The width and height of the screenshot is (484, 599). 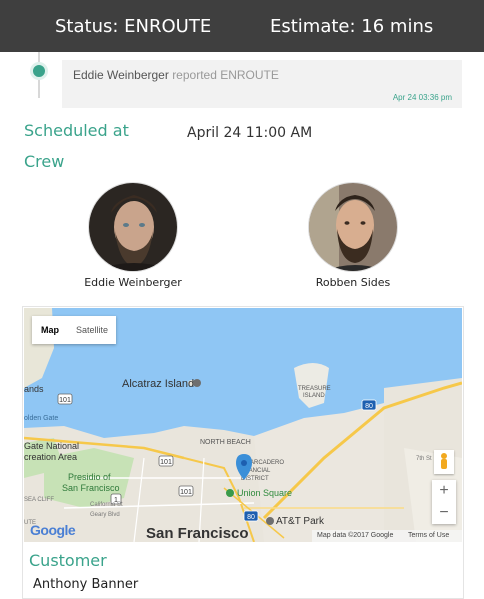 I want to click on customer-label: Customer, so click(x=68, y=560).